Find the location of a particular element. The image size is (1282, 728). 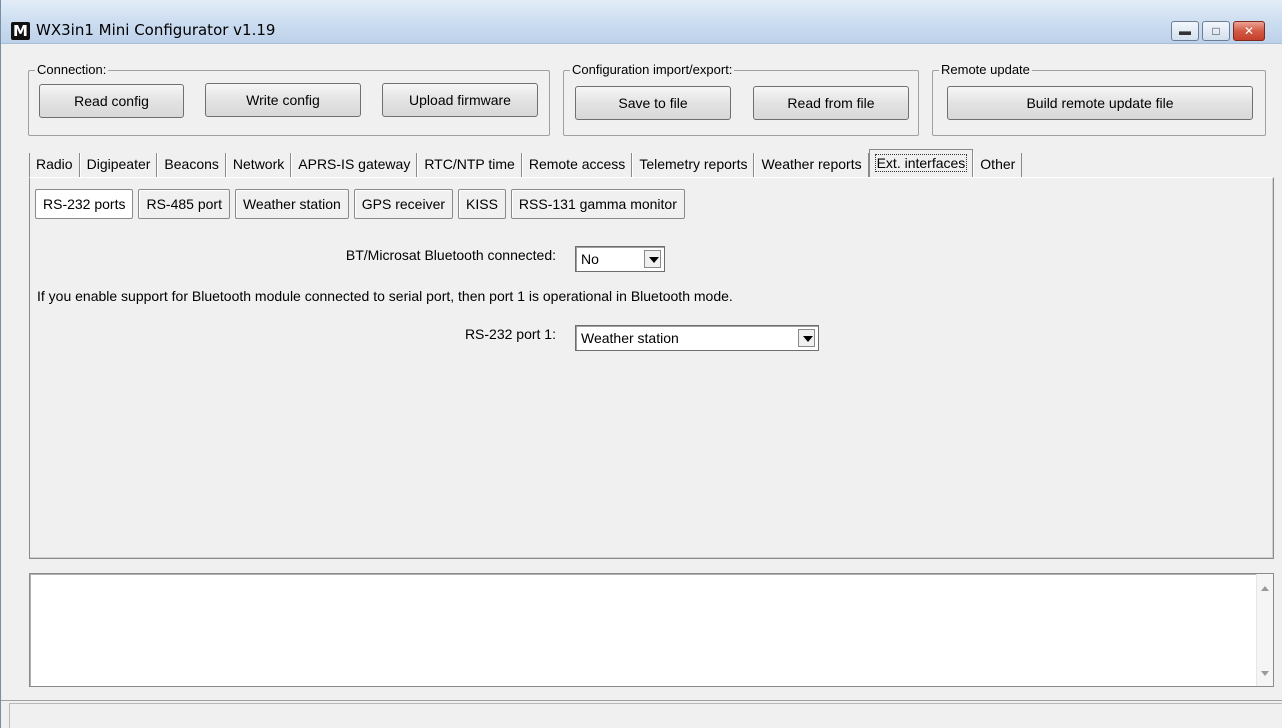

status-bar is located at coordinates (641, 714).